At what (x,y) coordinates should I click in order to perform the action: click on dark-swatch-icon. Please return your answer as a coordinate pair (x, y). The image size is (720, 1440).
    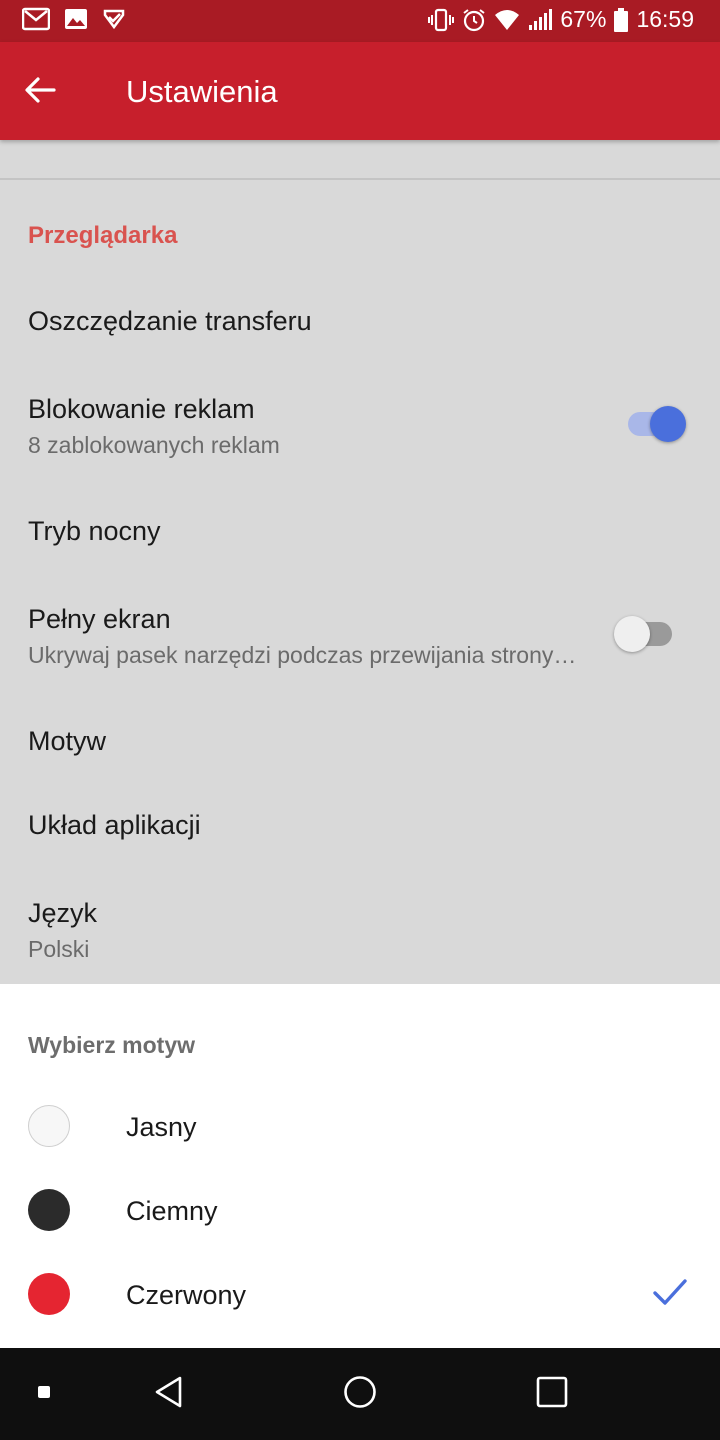
    Looking at the image, I should click on (49, 1210).